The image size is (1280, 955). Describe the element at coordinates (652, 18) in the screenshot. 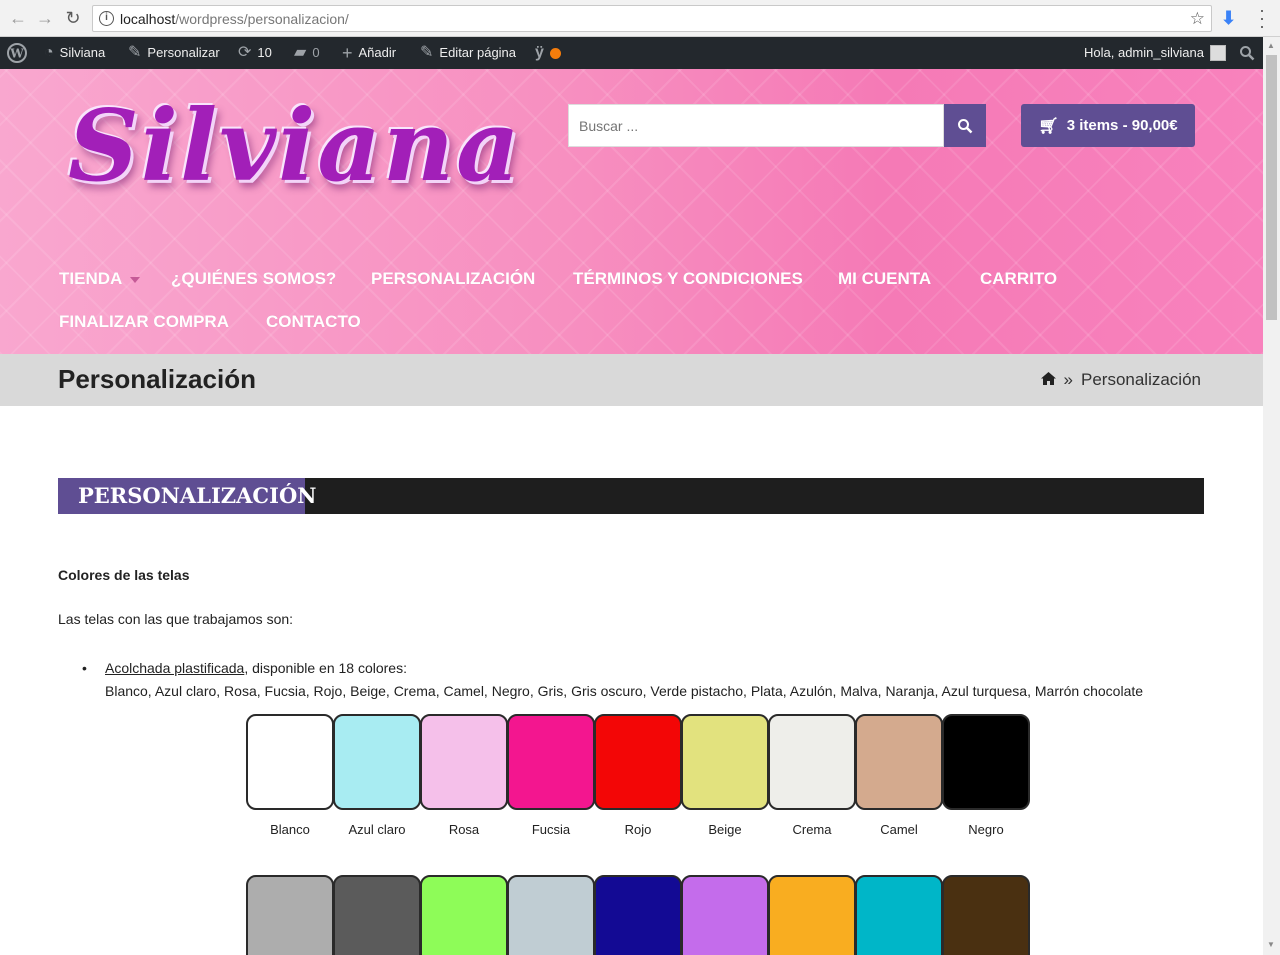

I see `address-bar: i localhost/wordpress/personalizacion/ ☆` at that location.